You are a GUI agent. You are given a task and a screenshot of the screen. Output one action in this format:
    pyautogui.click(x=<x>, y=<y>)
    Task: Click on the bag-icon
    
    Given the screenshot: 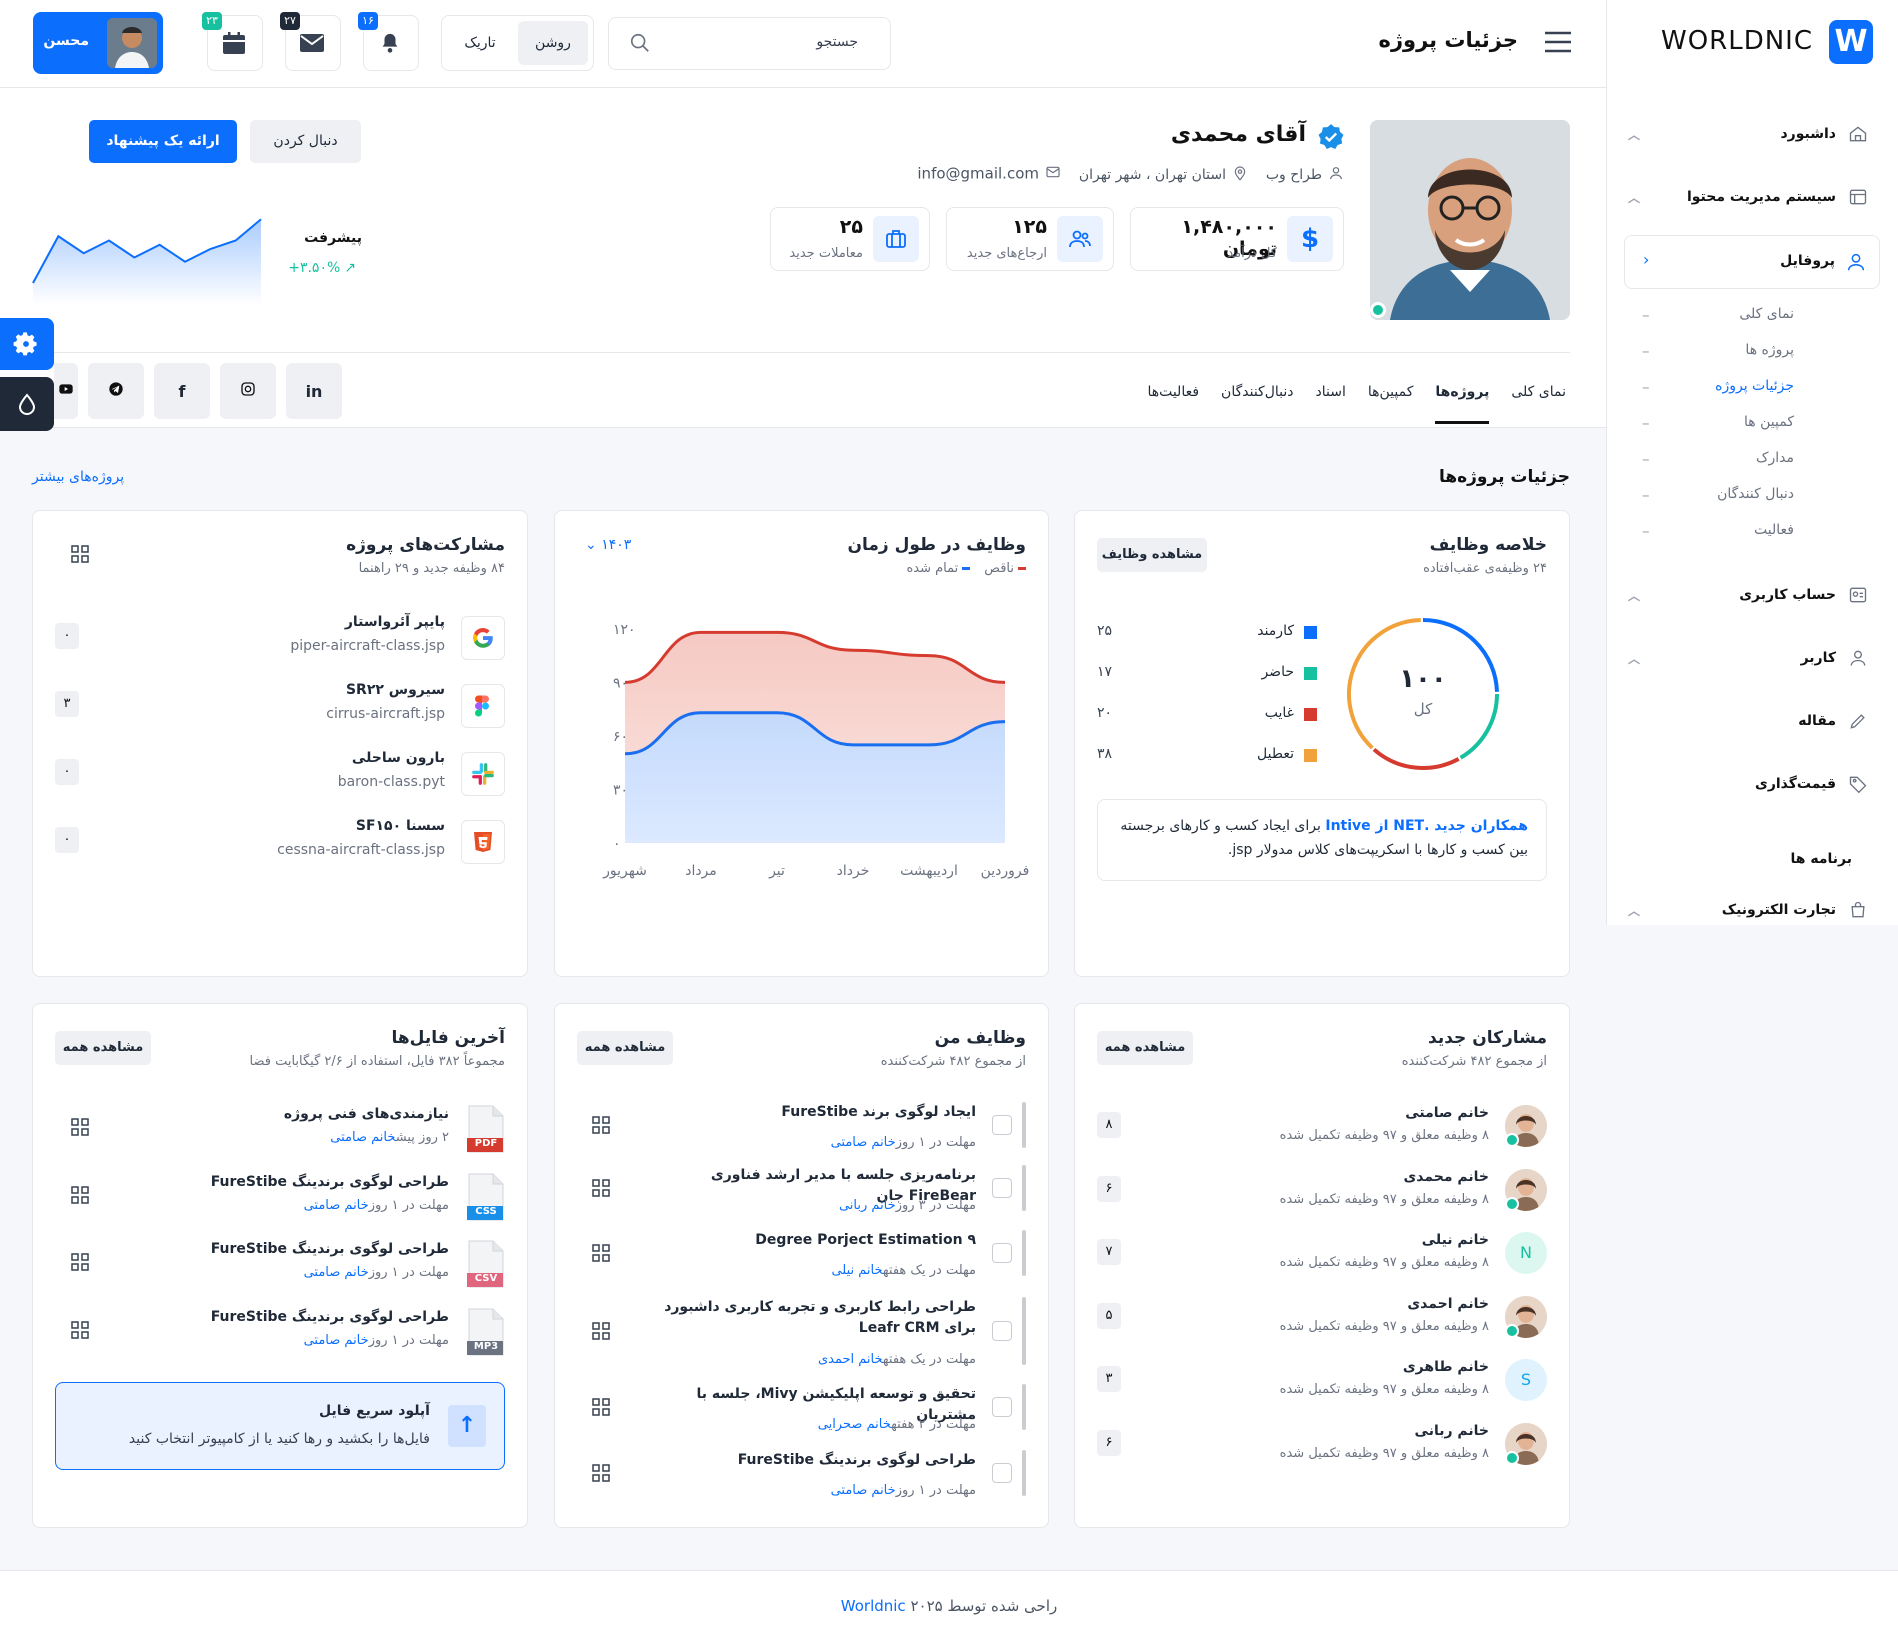 What is the action you would take?
    pyautogui.click(x=1858, y=912)
    